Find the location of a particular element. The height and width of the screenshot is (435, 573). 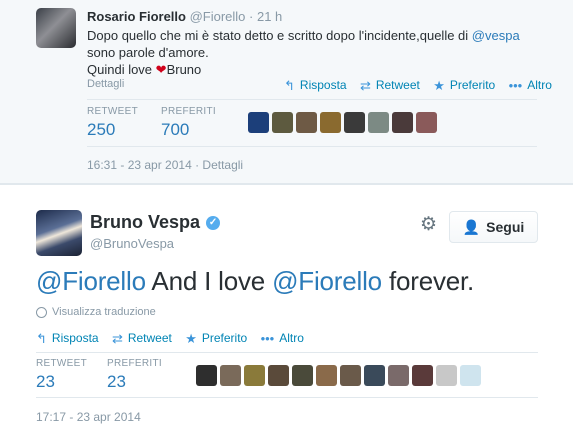

stat-value: 700 is located at coordinates (175, 129).